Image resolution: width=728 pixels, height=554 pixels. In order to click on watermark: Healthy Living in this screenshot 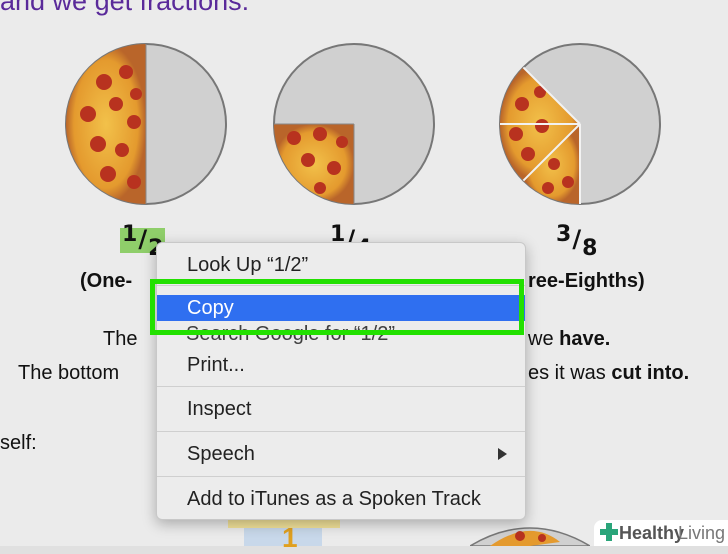, I will do `click(661, 533)`.